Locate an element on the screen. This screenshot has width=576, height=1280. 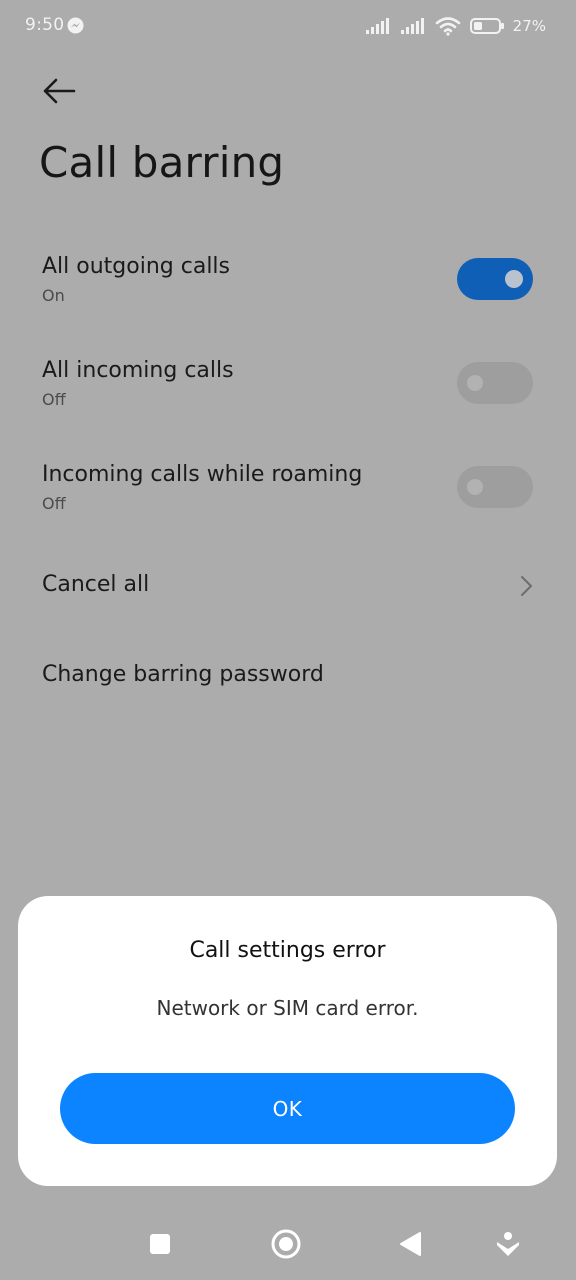
home-button is located at coordinates (286, 1244).